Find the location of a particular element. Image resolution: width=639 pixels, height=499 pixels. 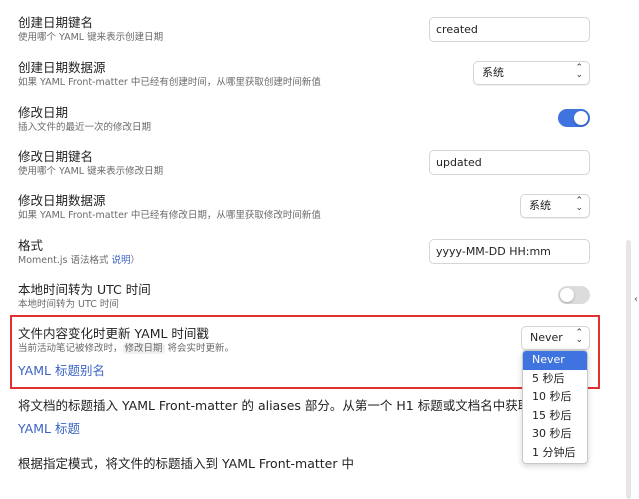

section-desc-title: 根据指定模式，将文件的标题插入到 YAML Front-matter 中 is located at coordinates (186, 463).